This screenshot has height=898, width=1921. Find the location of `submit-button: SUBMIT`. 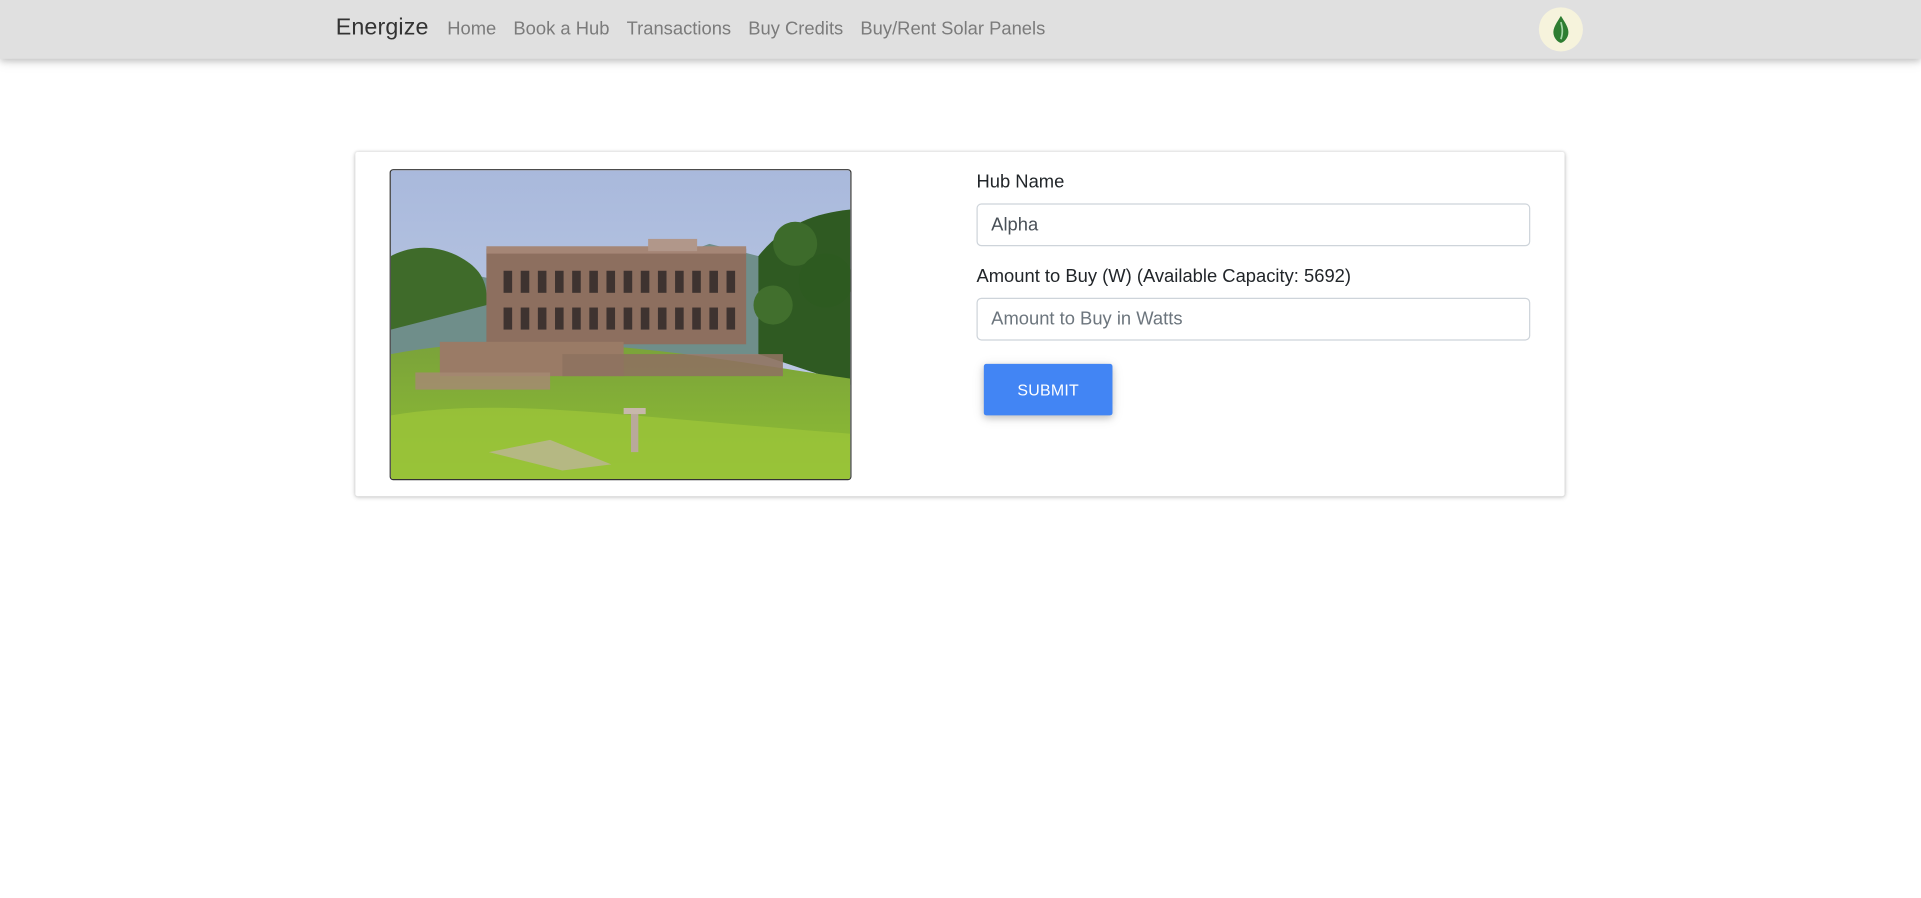

submit-button: SUBMIT is located at coordinates (1048, 389).